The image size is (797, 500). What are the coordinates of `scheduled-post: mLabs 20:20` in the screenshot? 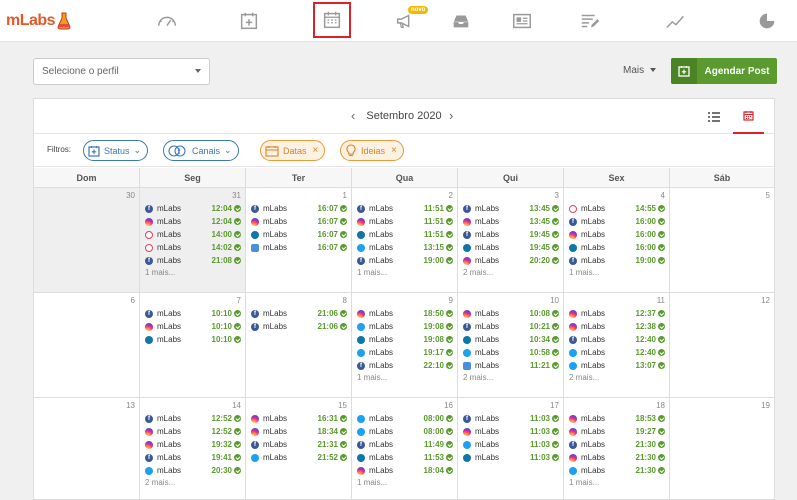 It's located at (511, 260).